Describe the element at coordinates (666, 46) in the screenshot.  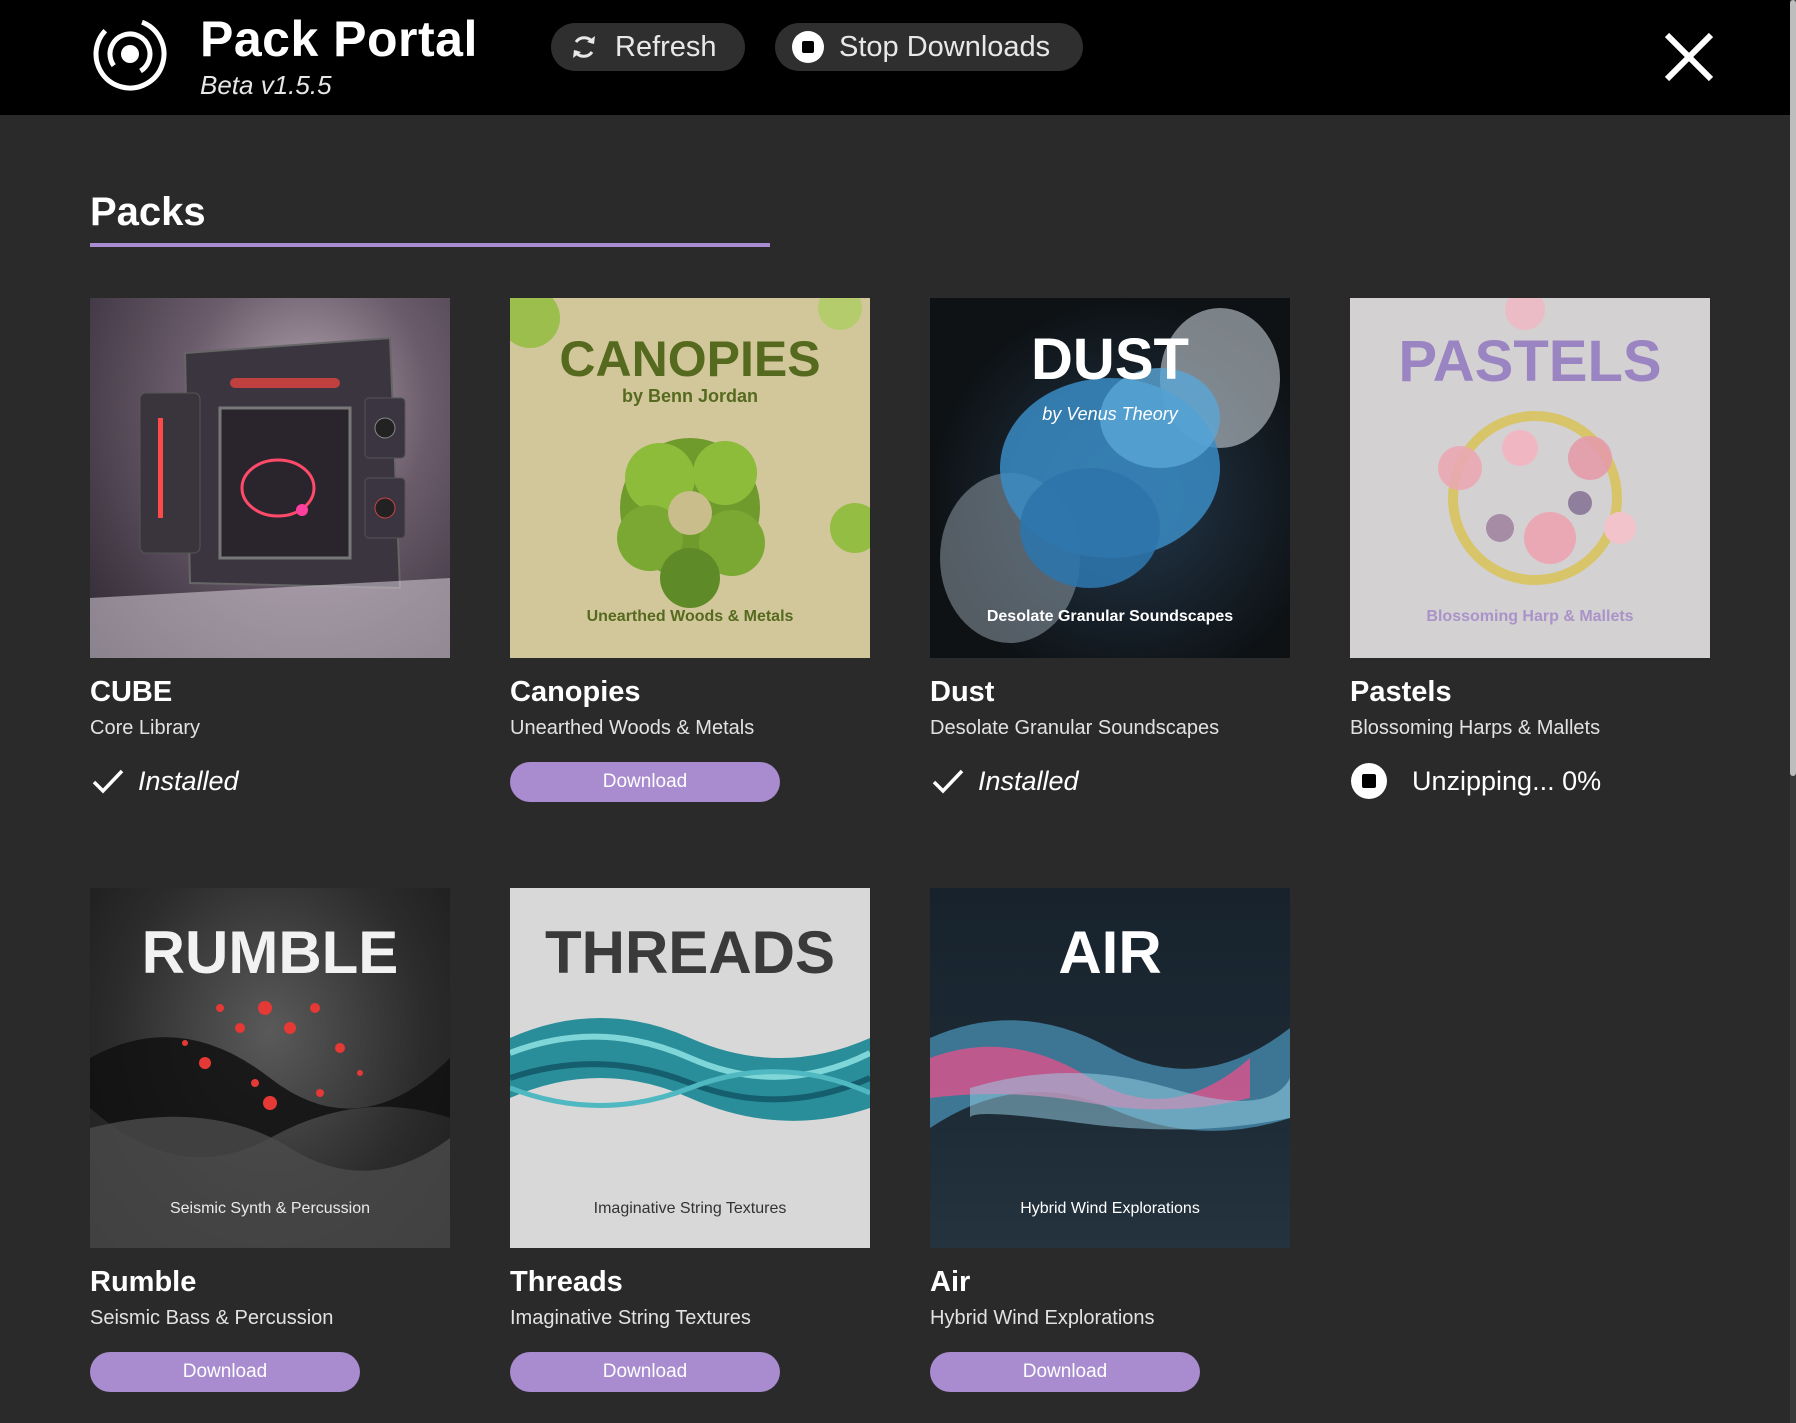
I see `refresh-label: Refresh` at that location.